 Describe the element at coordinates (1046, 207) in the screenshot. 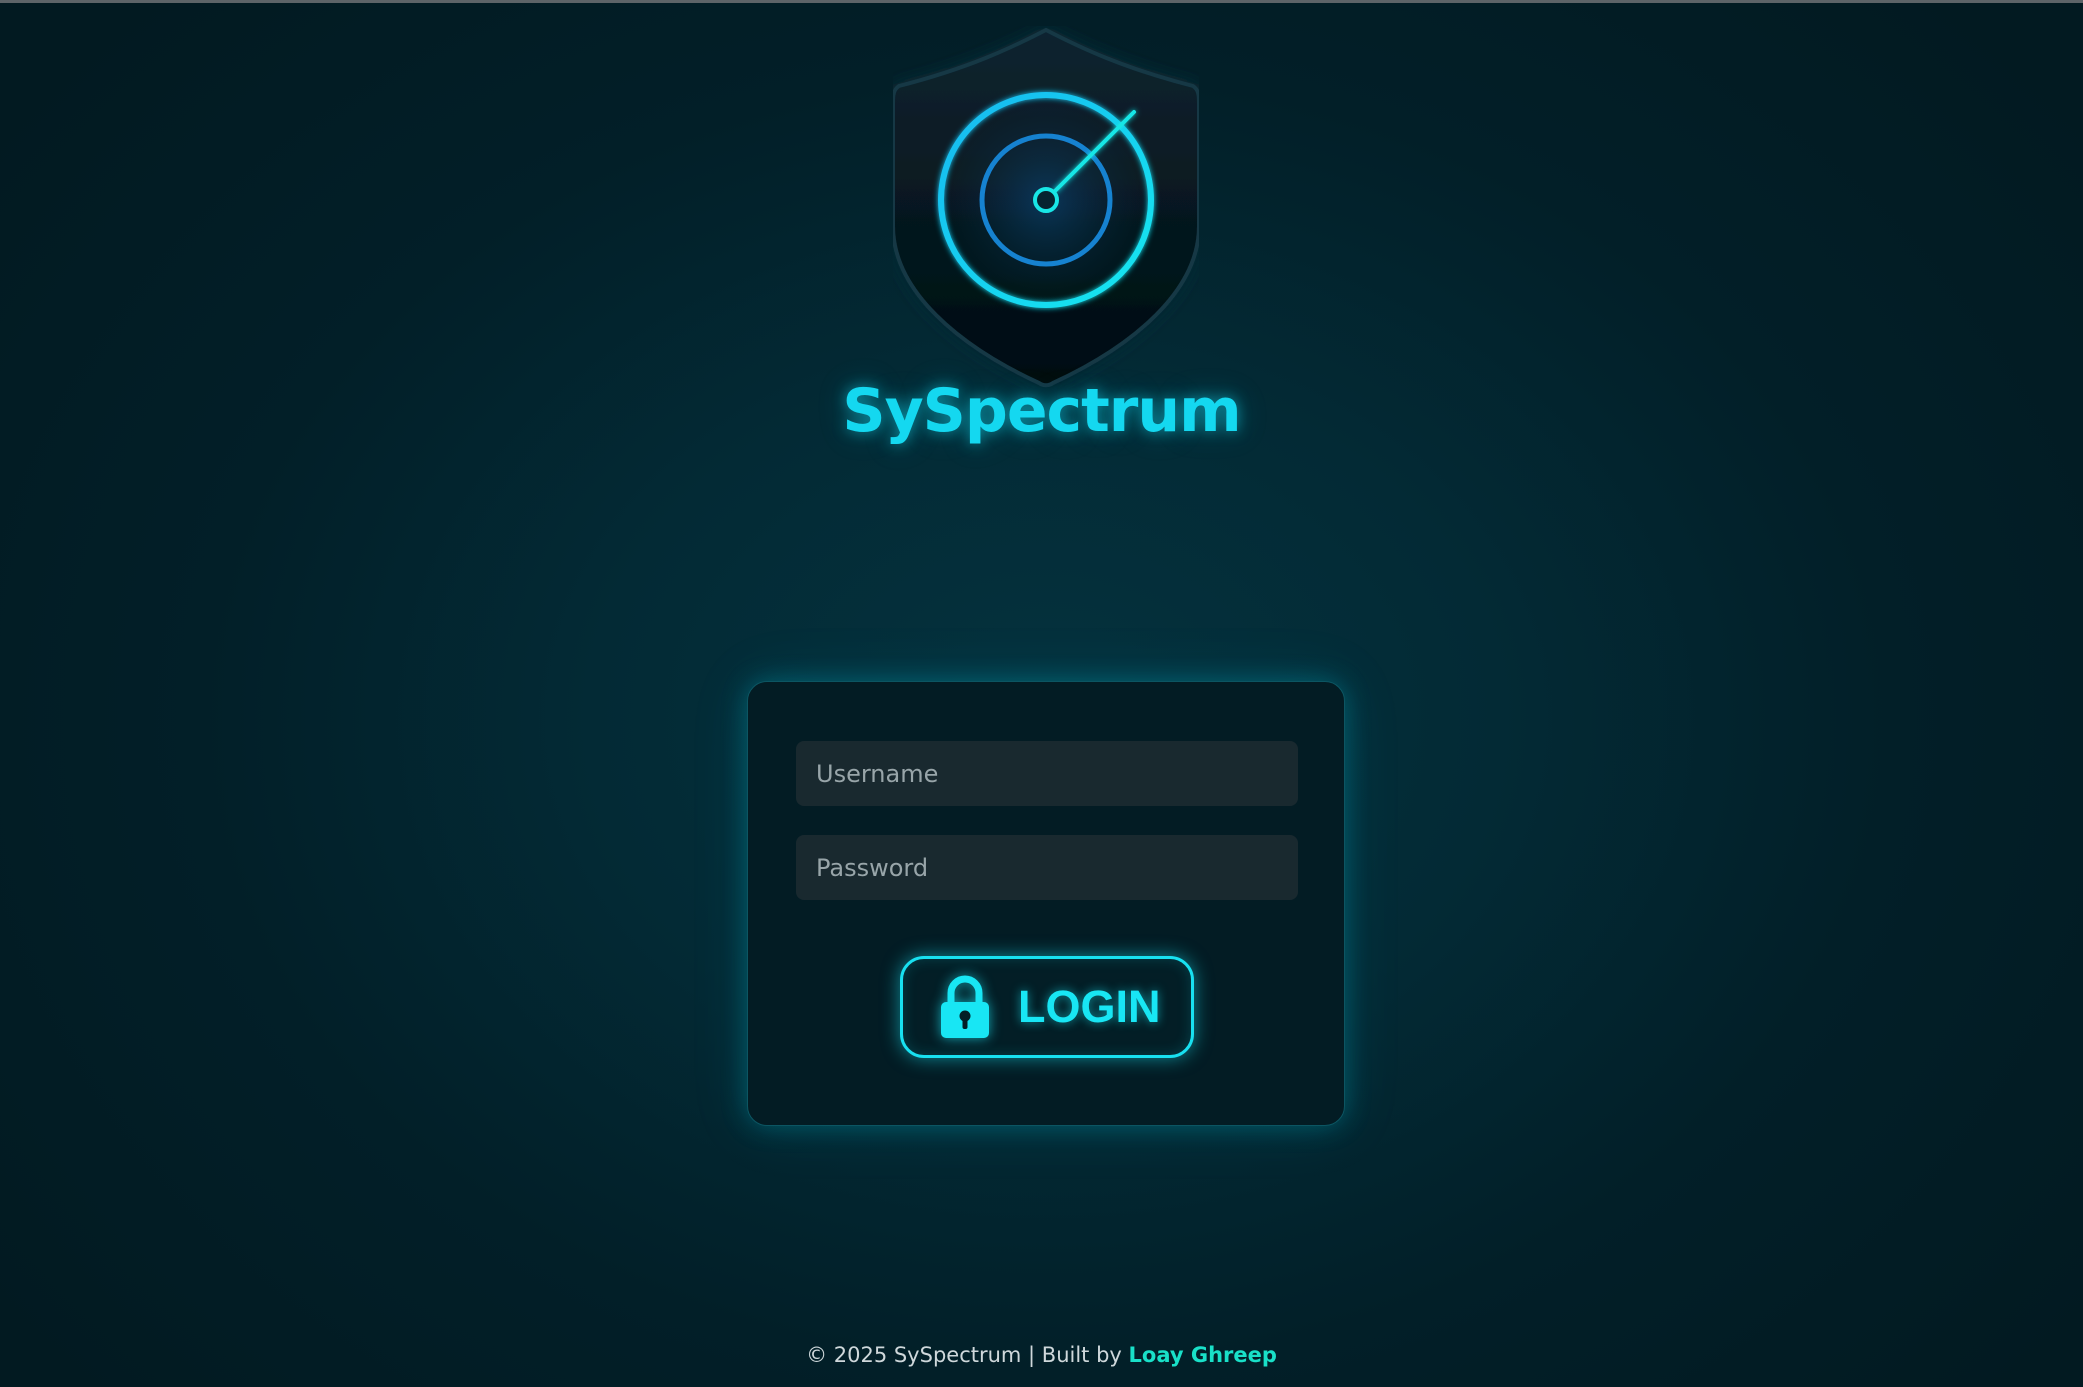

I see `shield-radar-icon` at that location.